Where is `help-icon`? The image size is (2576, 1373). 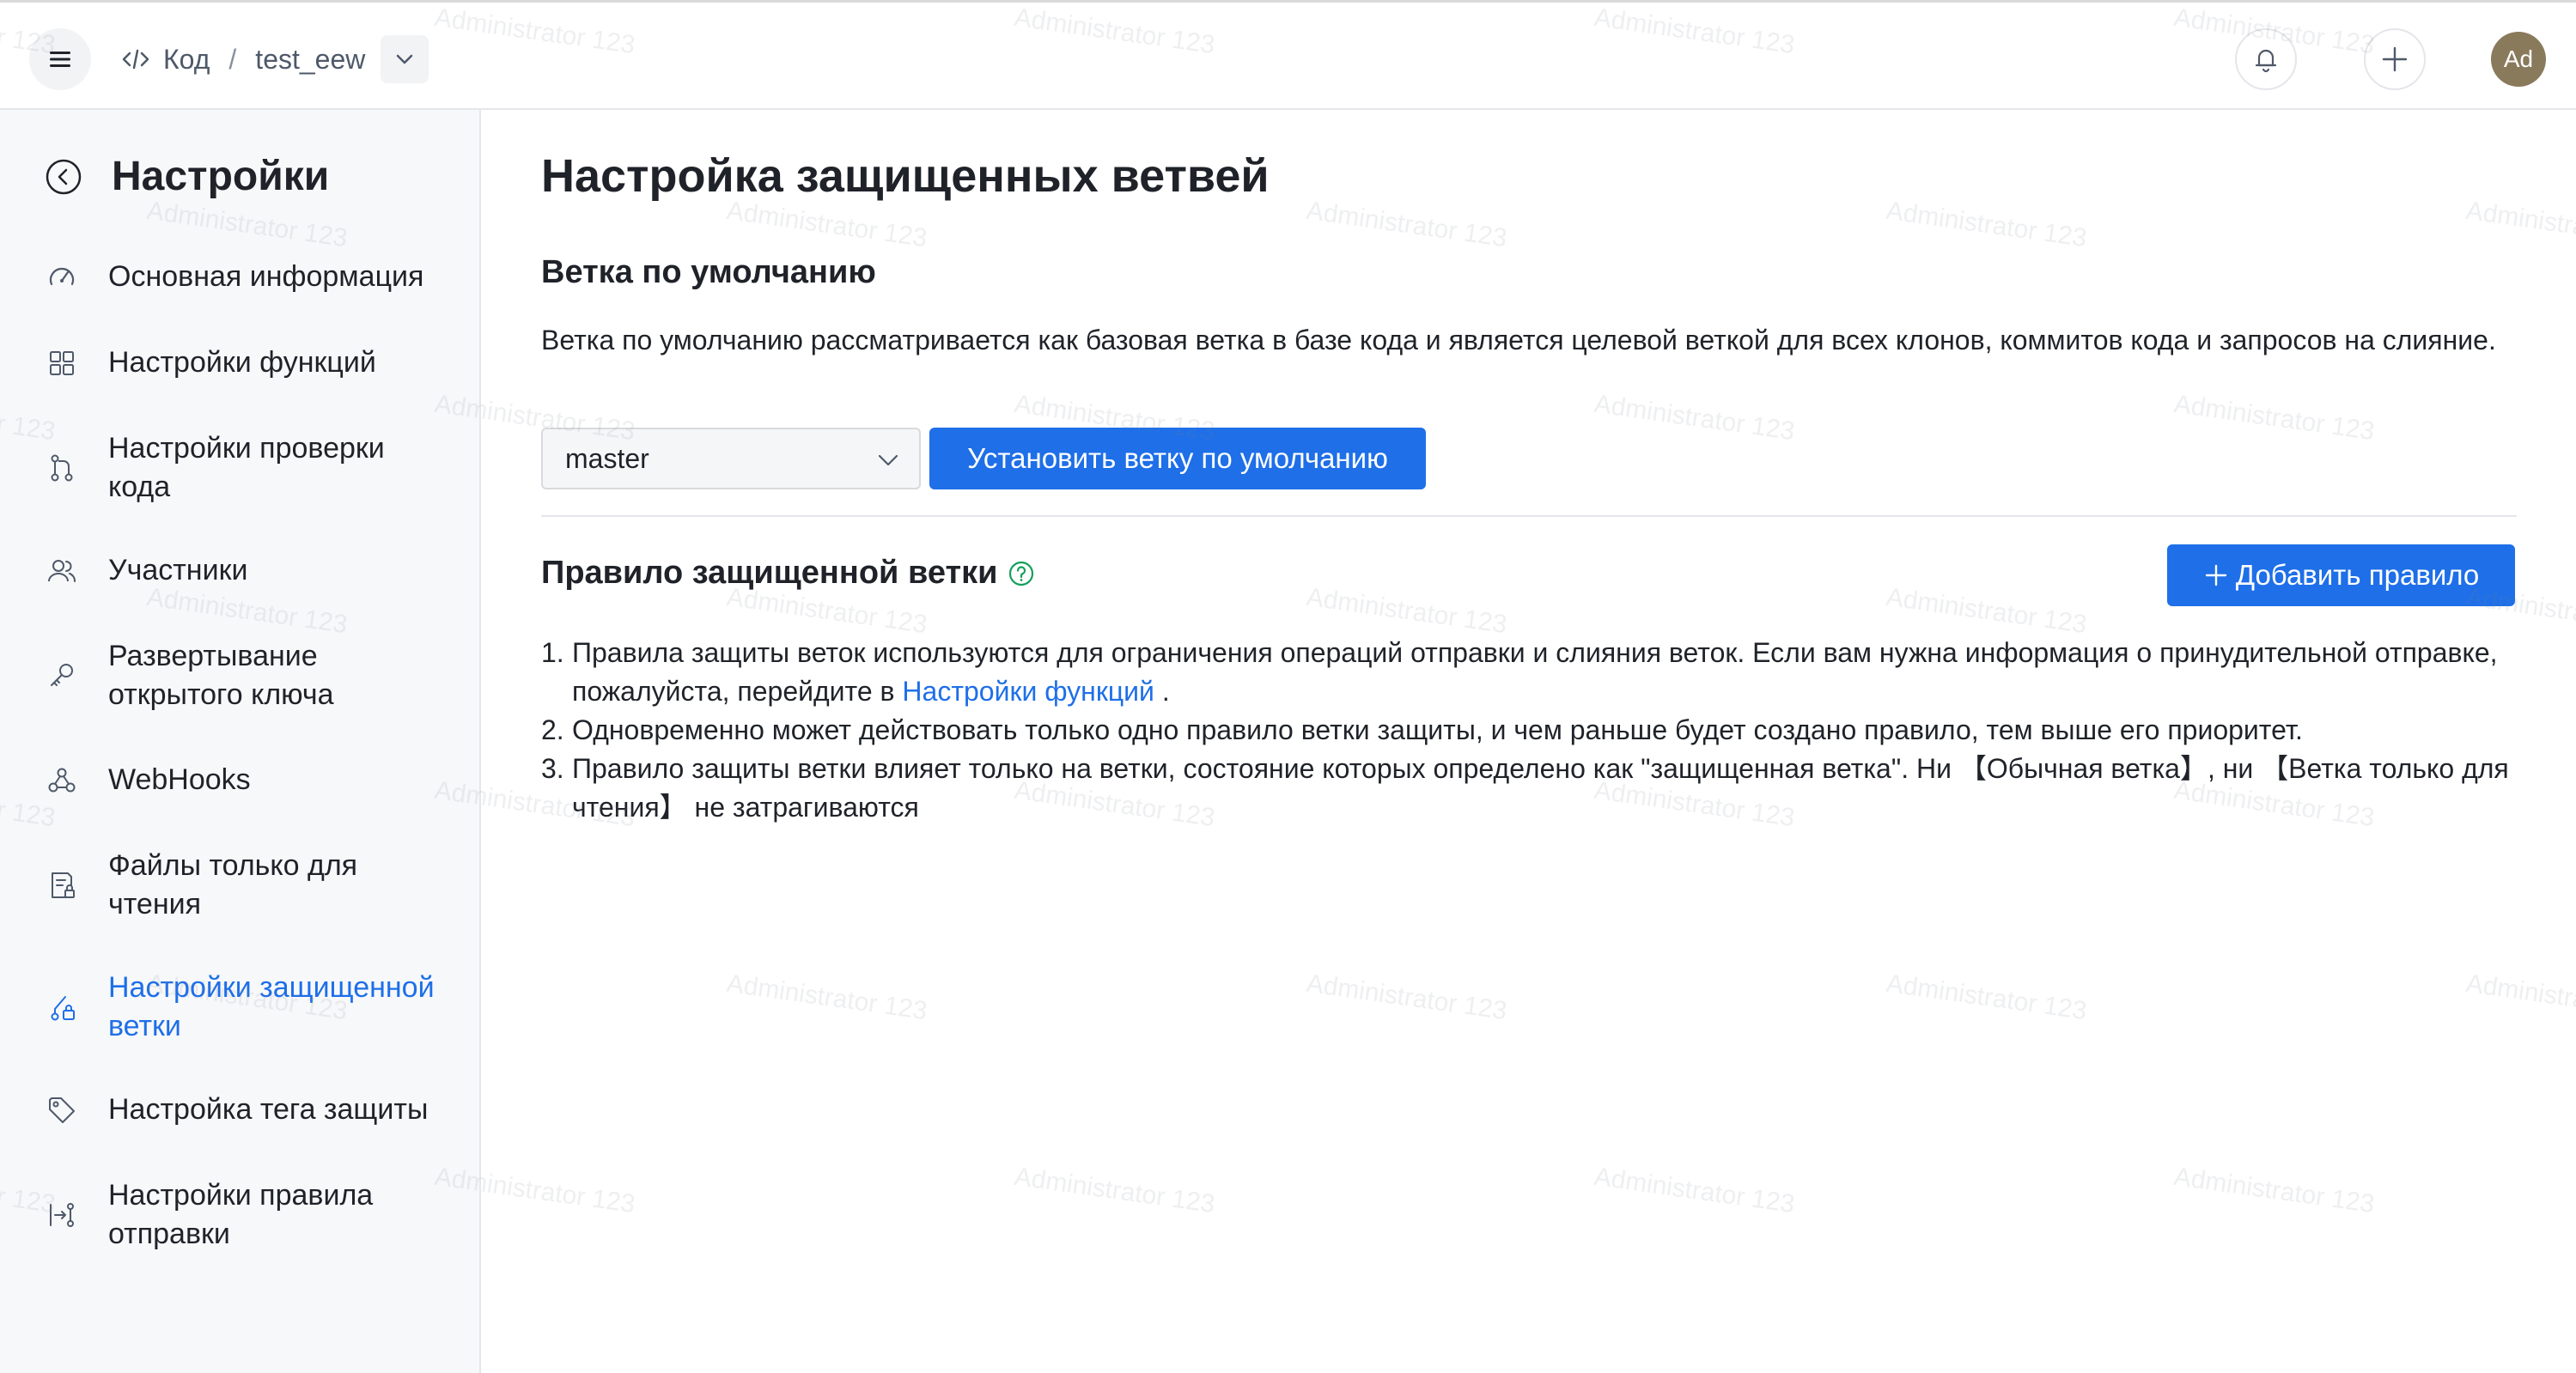 help-icon is located at coordinates (1021, 573).